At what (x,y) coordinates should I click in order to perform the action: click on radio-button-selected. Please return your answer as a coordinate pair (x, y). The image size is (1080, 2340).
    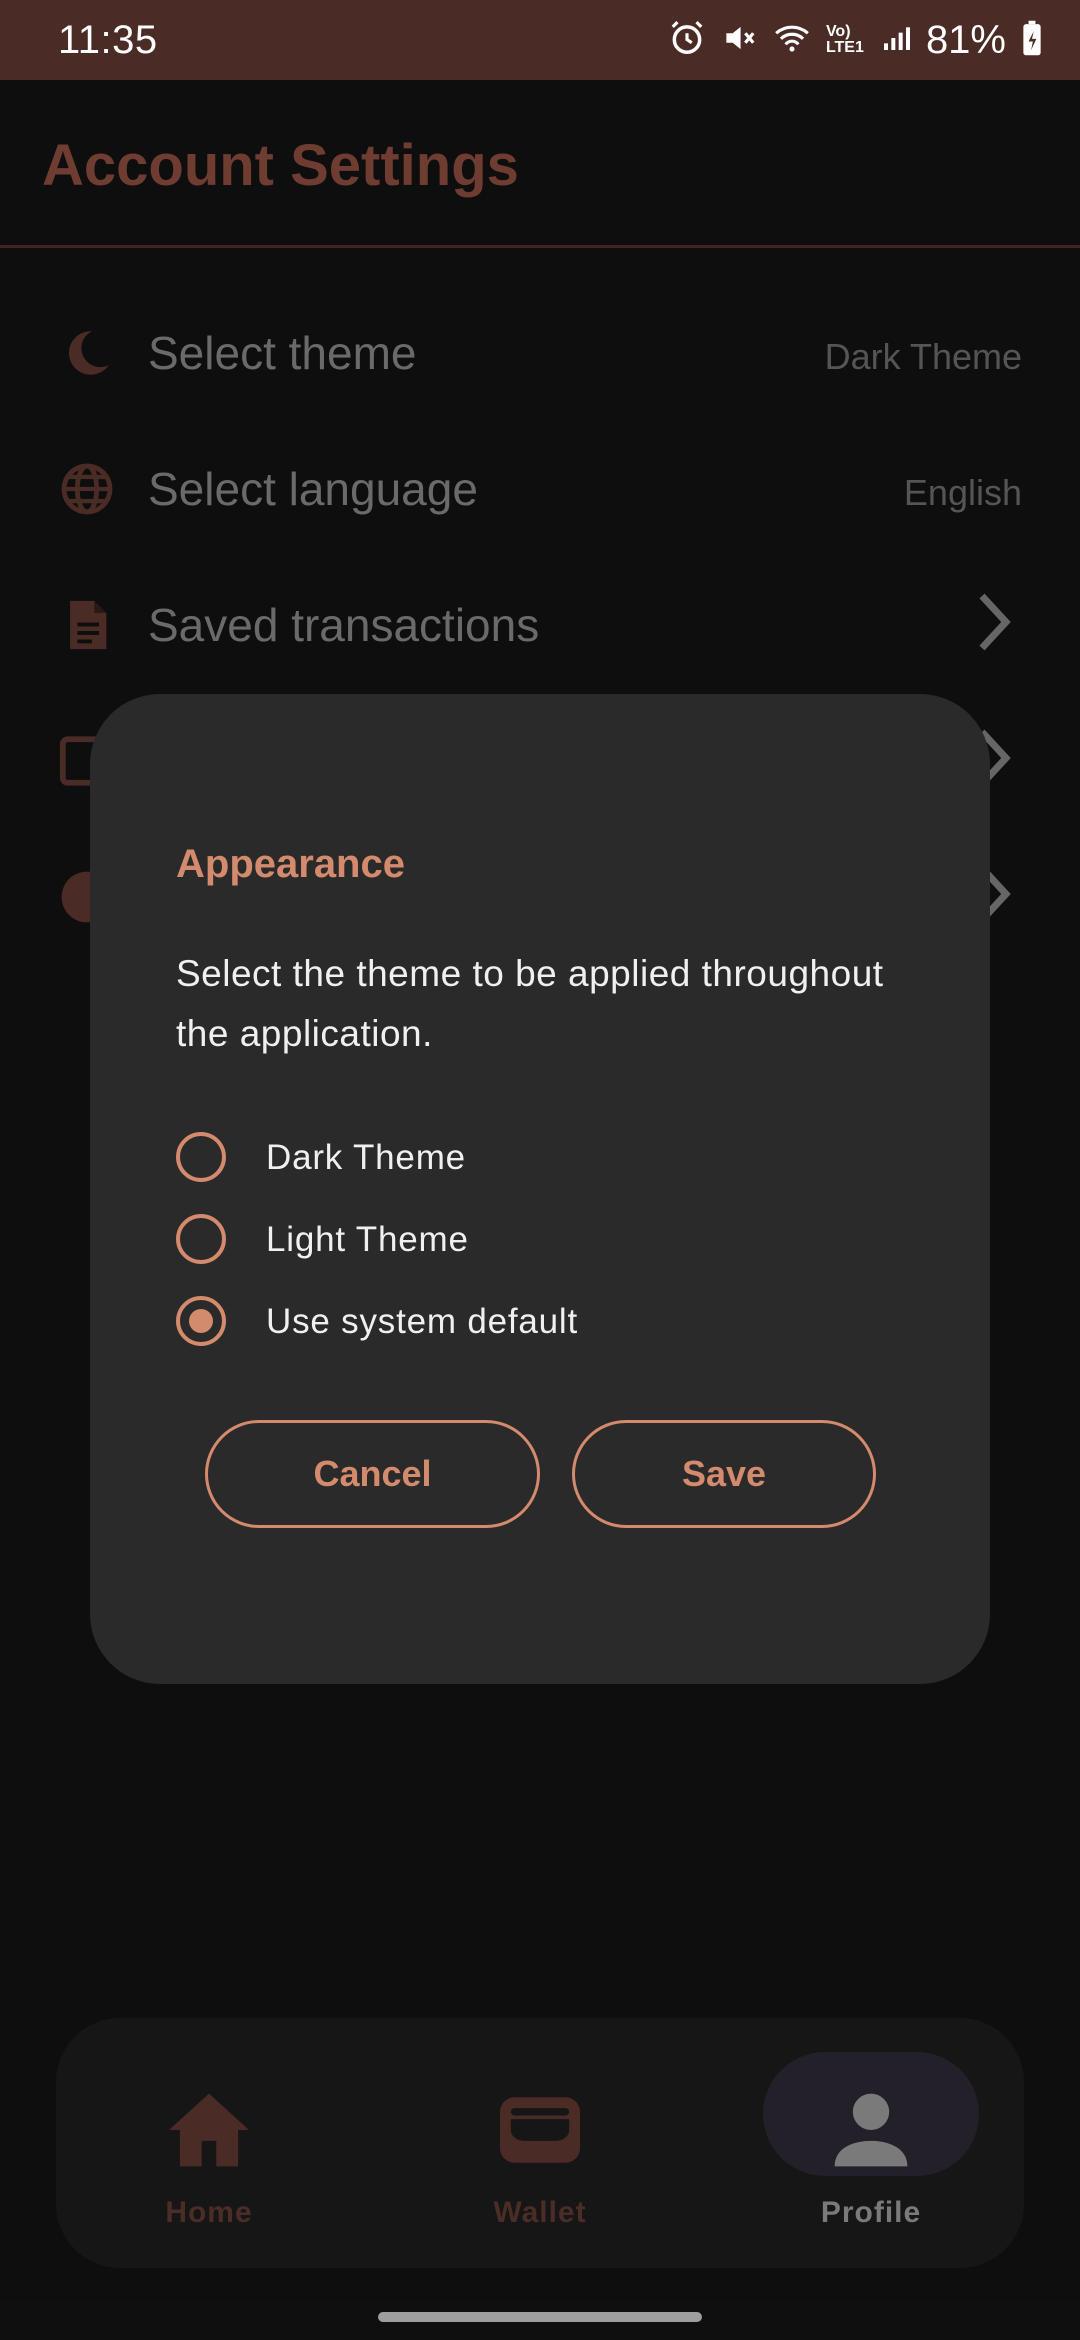
    Looking at the image, I should click on (201, 1321).